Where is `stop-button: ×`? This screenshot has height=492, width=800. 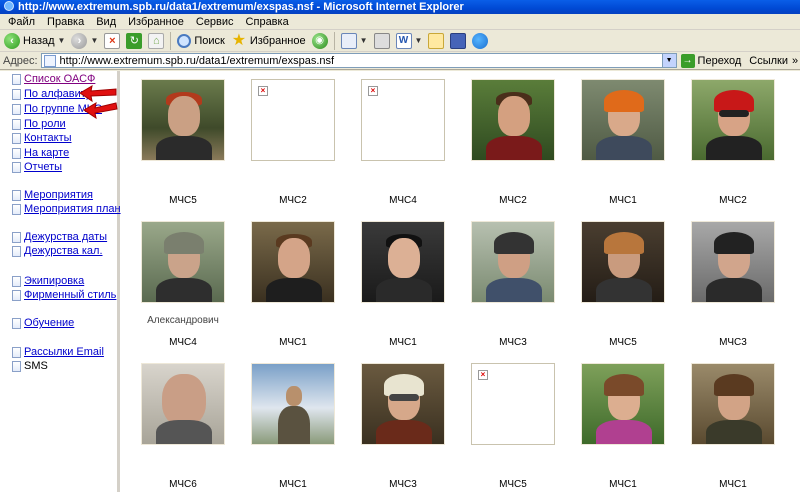 stop-button: × is located at coordinates (112, 41).